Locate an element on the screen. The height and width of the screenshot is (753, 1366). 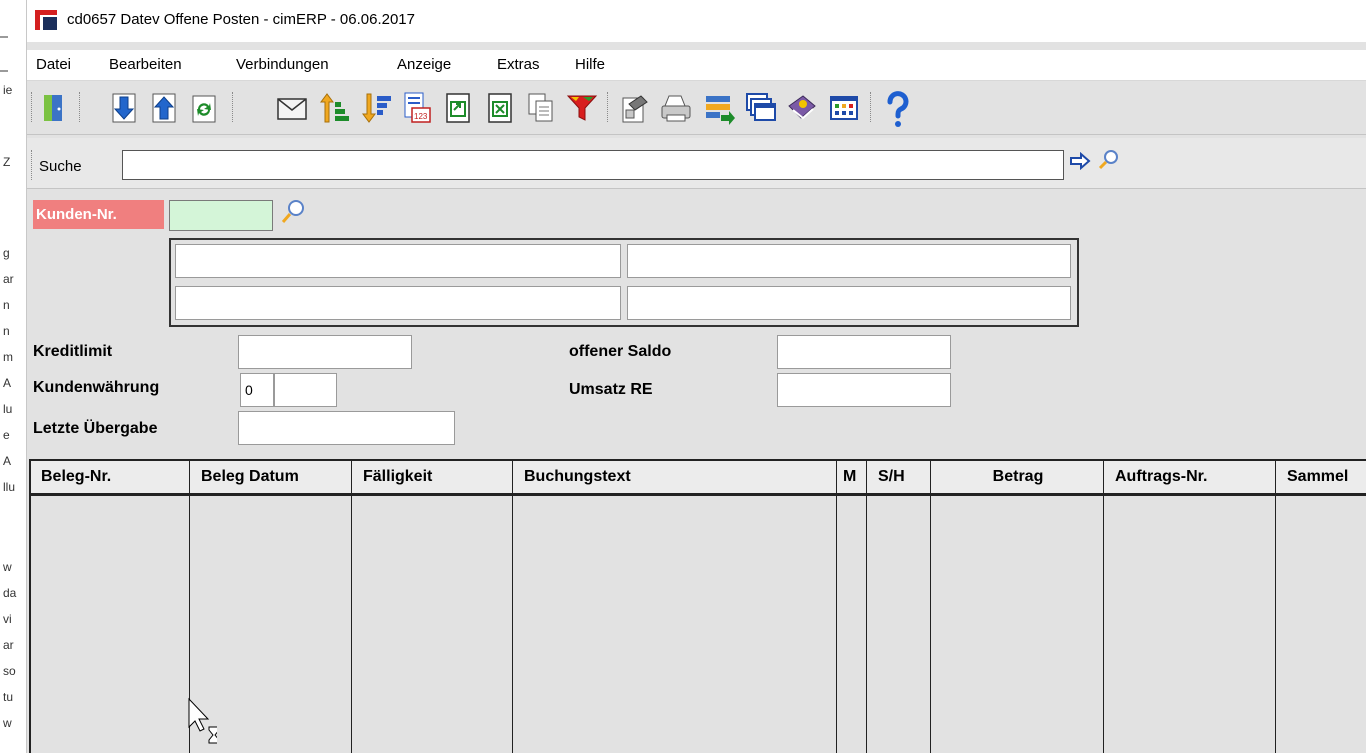
kreditlimit-field is located at coordinates (325, 352).